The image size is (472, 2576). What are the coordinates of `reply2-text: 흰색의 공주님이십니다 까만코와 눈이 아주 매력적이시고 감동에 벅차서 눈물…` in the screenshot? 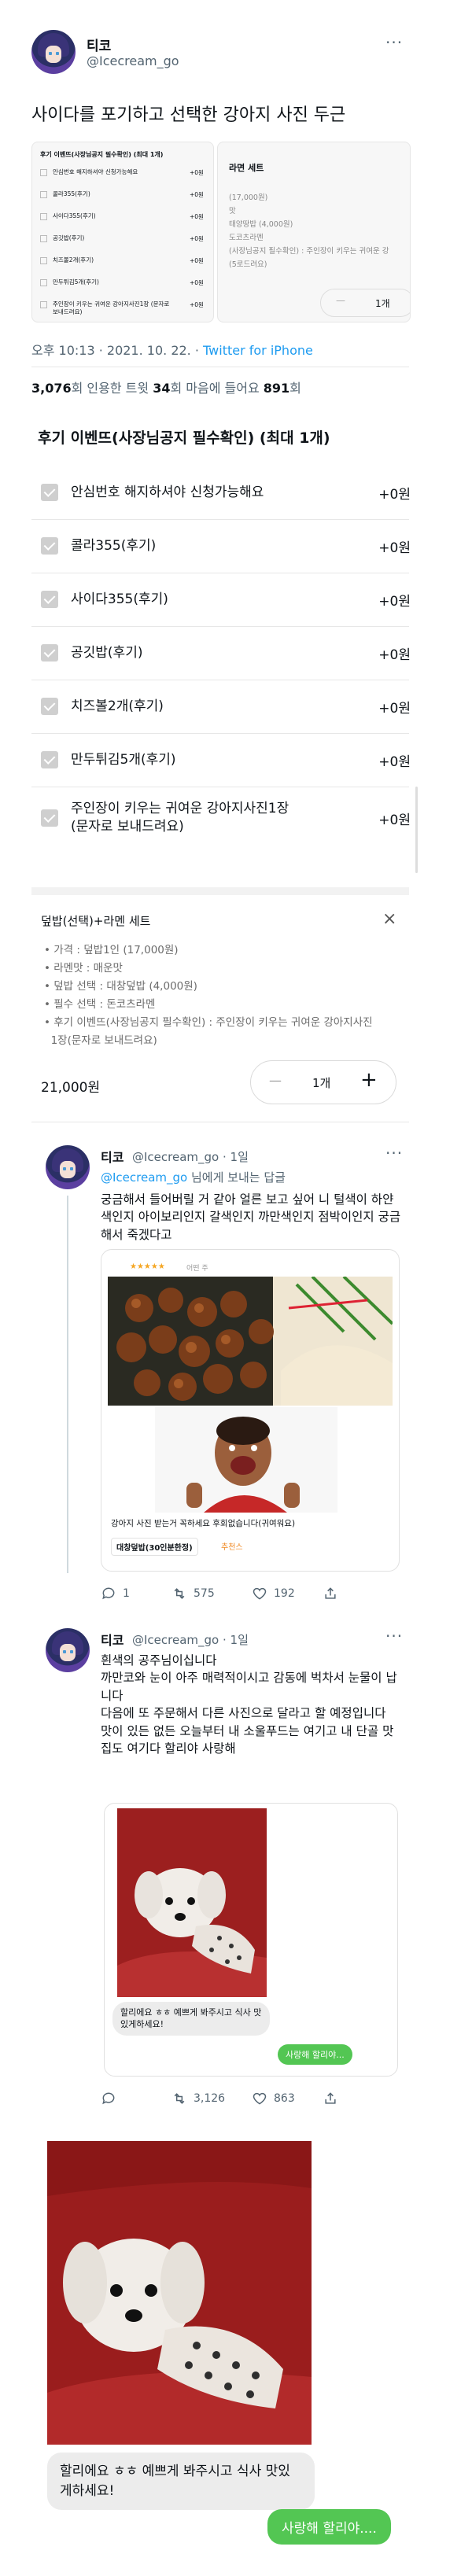 It's located at (249, 1704).